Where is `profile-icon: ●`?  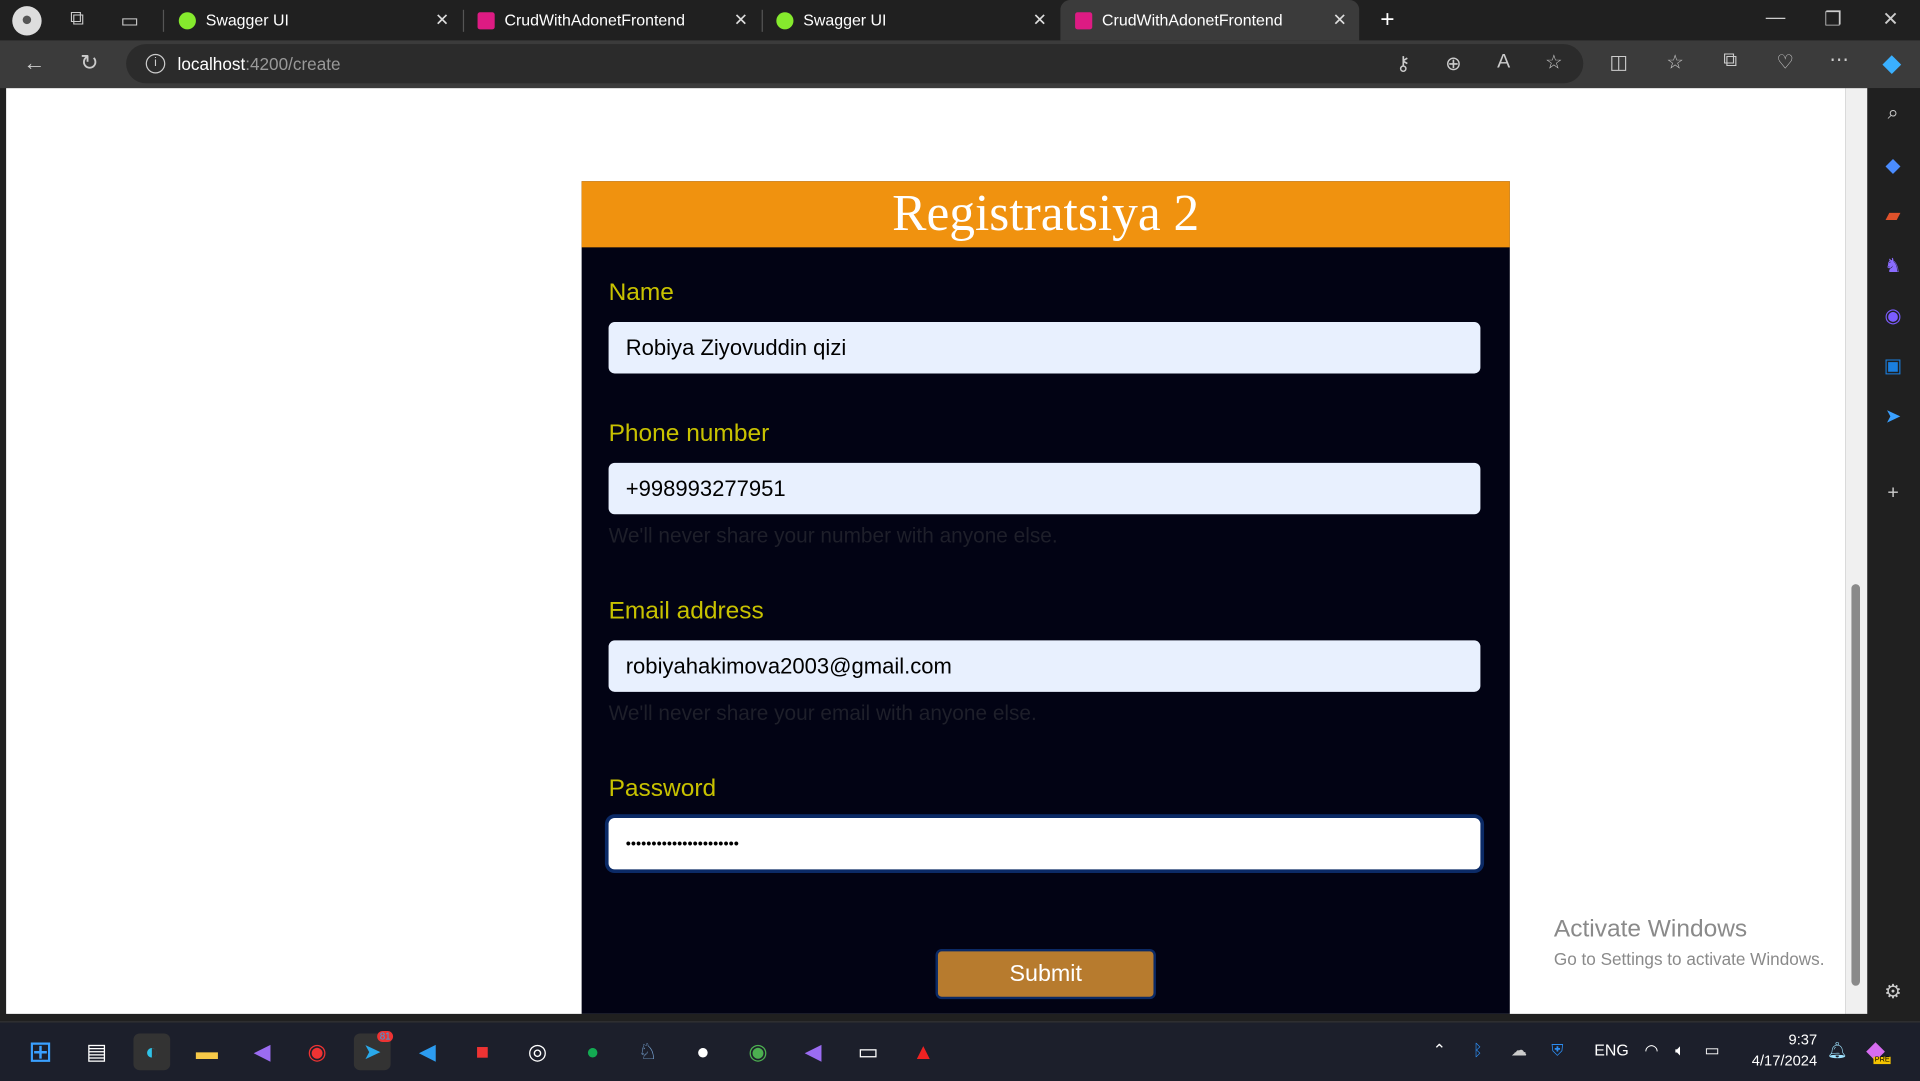
profile-icon: ● is located at coordinates (27, 21).